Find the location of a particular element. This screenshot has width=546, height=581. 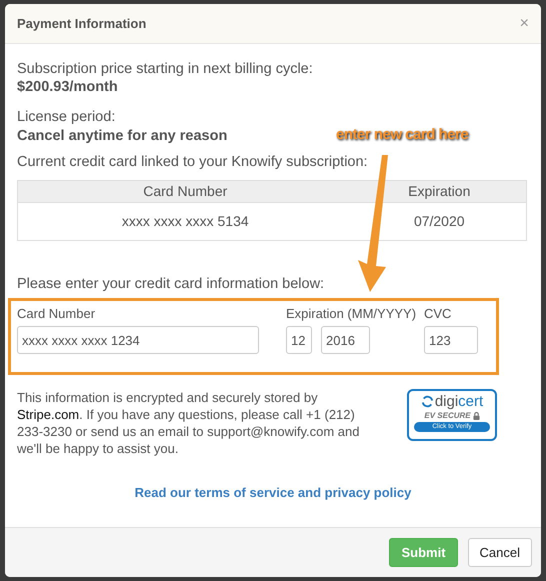

table-cell: xxxx xxxx xxxx 5134 is located at coordinates (185, 221).